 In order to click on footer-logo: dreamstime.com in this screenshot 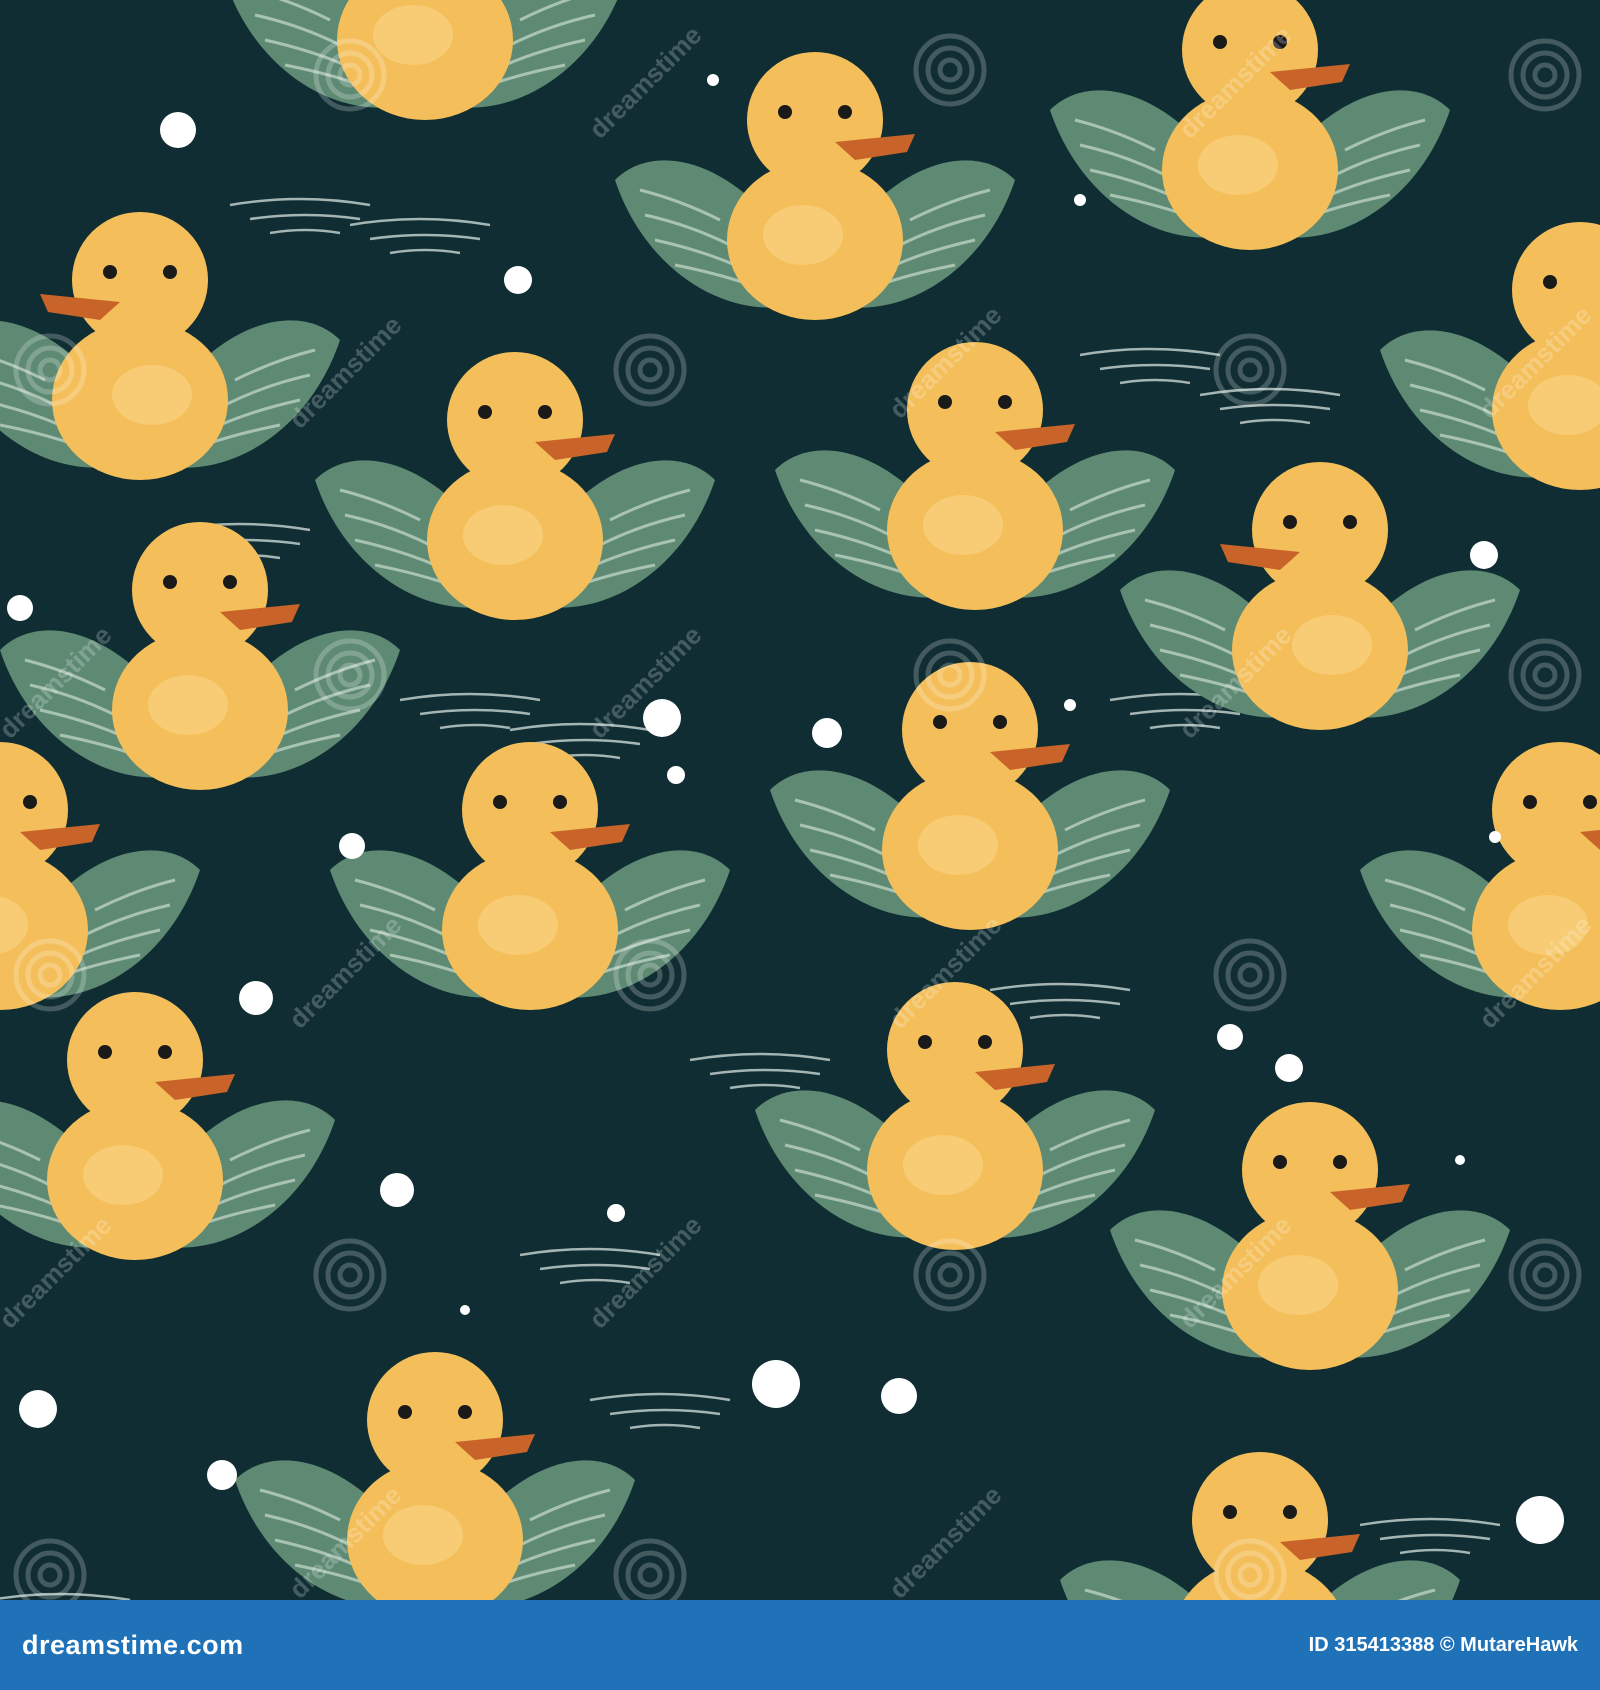, I will do `click(133, 1645)`.